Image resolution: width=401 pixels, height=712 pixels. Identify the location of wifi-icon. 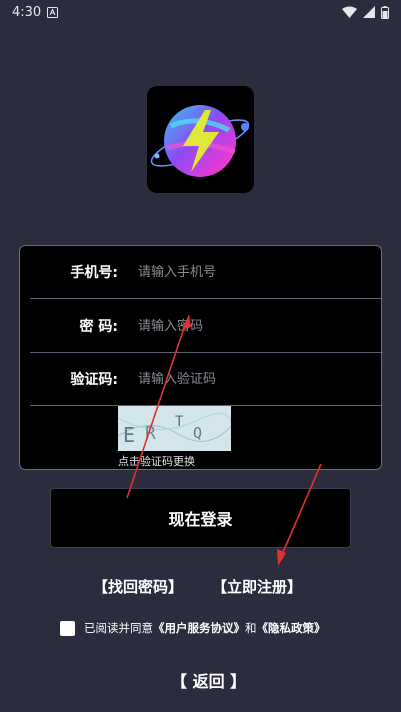
(349, 12).